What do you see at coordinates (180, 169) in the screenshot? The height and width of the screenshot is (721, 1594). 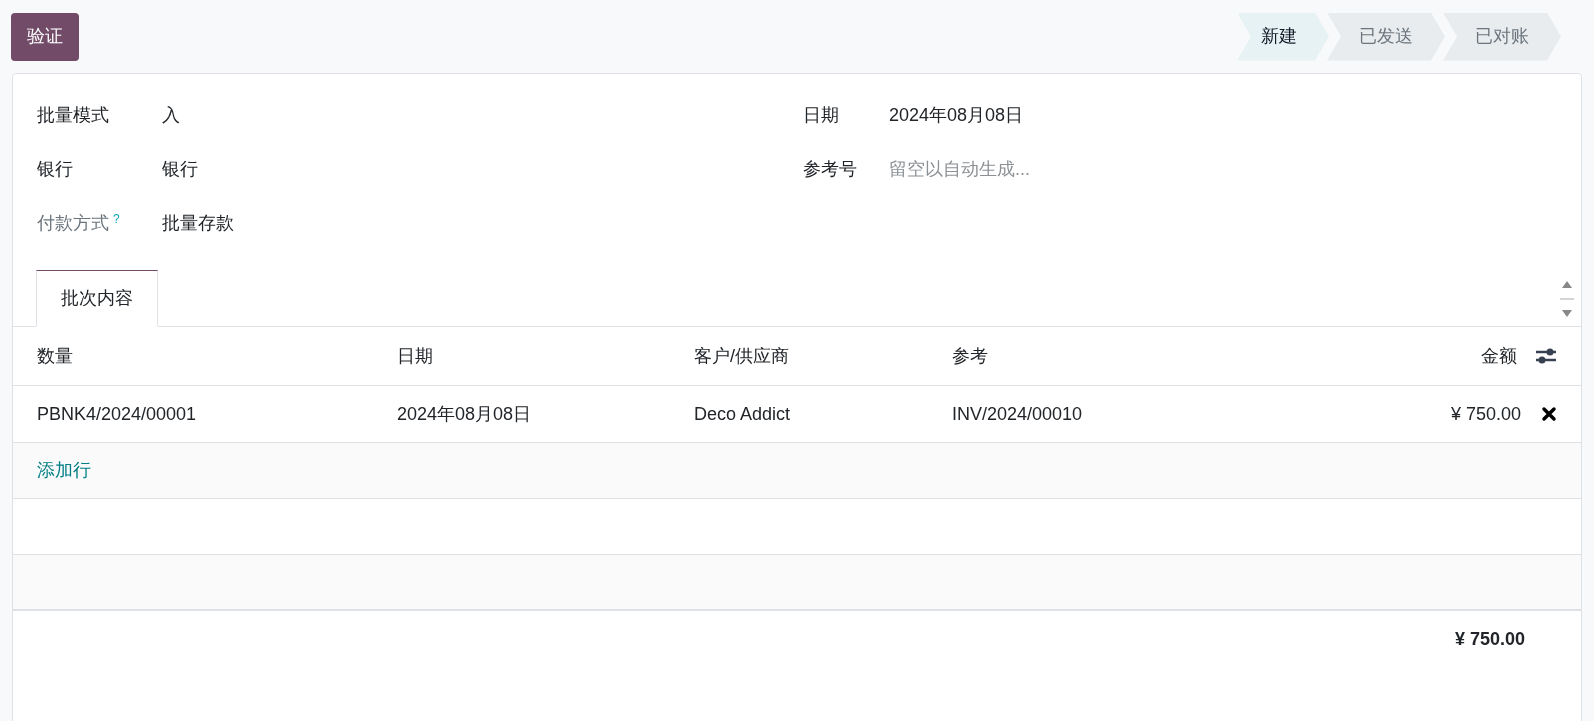 I see `field-value: 银行` at bounding box center [180, 169].